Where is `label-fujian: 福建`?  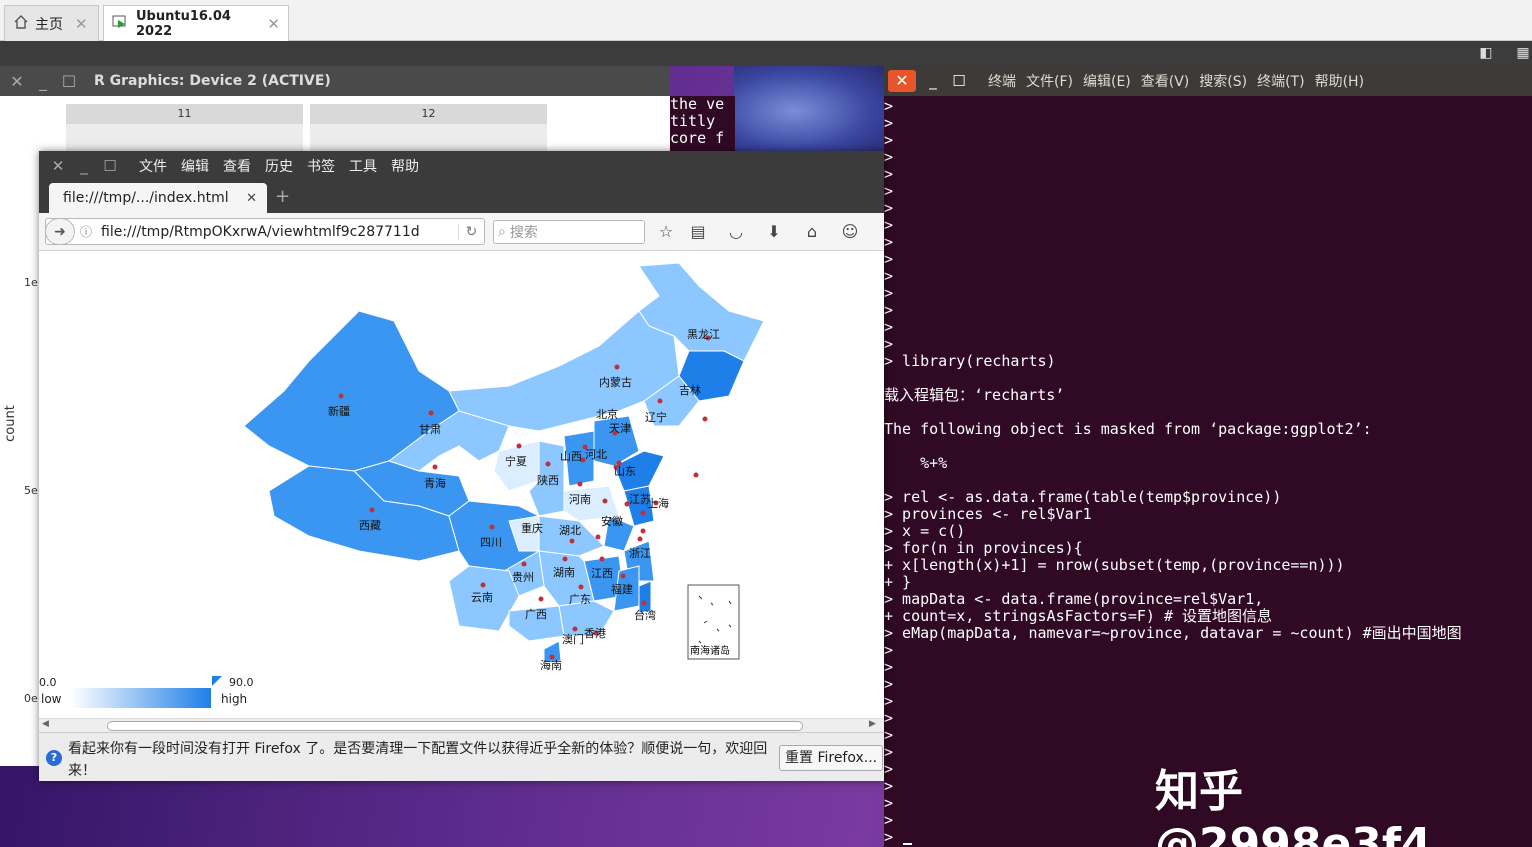 label-fujian: 福建 is located at coordinates (622, 589).